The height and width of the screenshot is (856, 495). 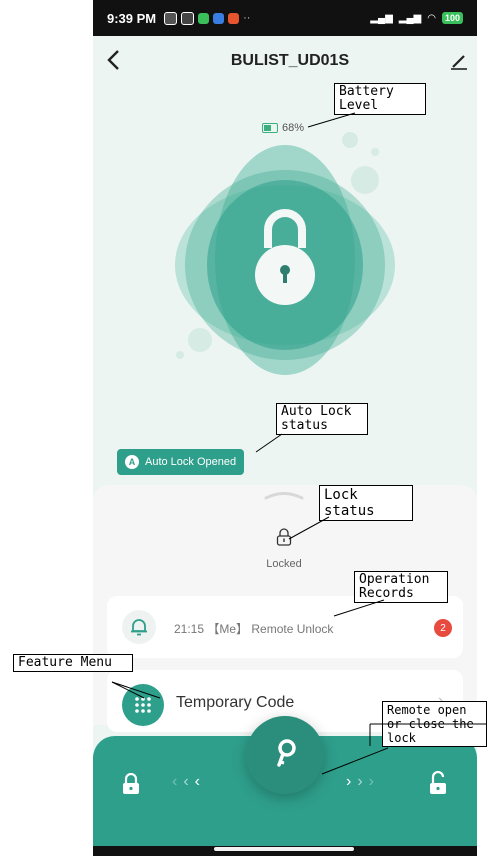 I want to click on slide-left-arrows-icon: ‹‹‹, so click(x=189, y=781).